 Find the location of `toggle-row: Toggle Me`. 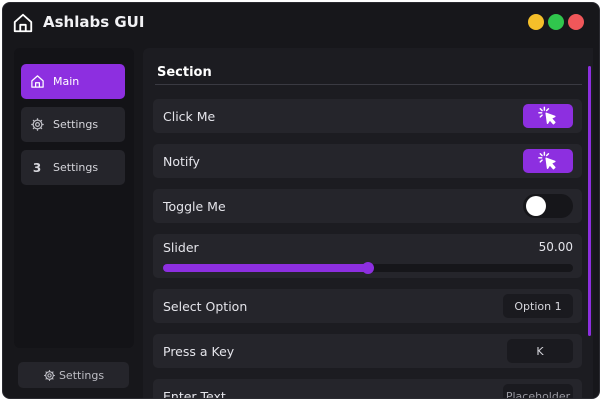

toggle-row: Toggle Me is located at coordinates (367, 206).